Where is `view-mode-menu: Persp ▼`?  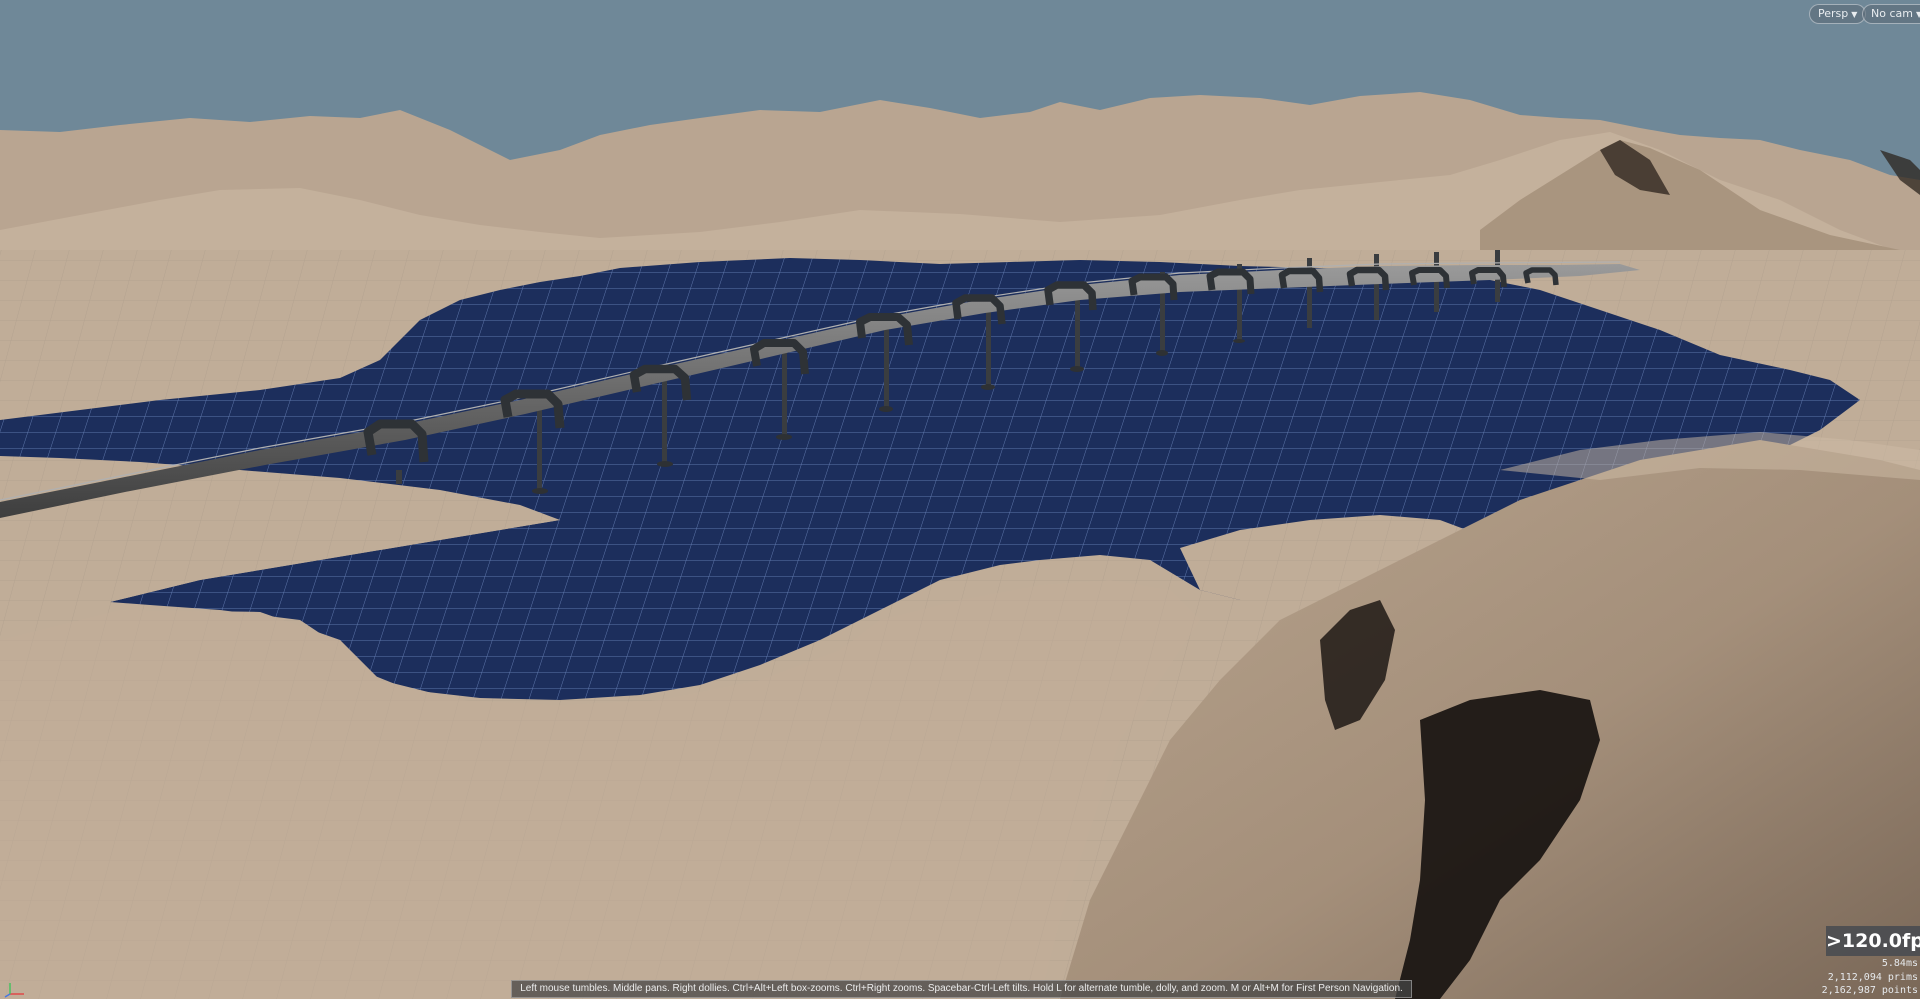
view-mode-menu: Persp ▼ is located at coordinates (1838, 14).